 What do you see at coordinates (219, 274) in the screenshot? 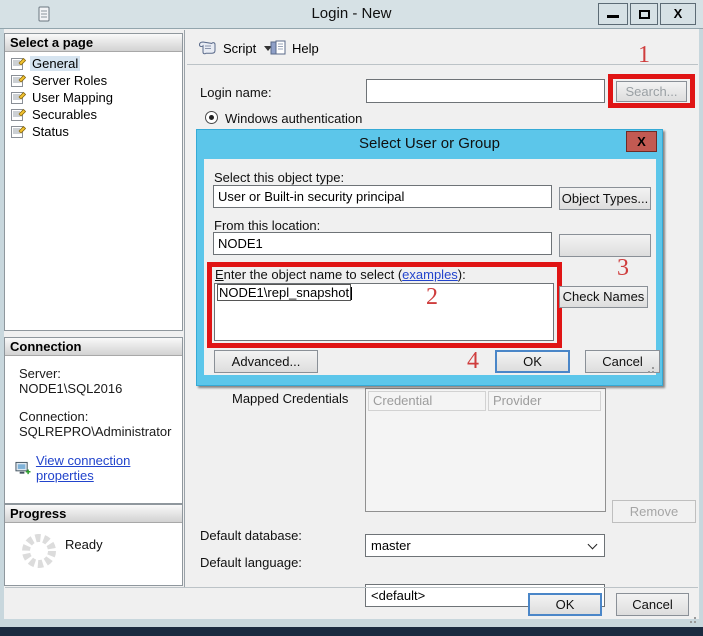
I see `object-name-label-accelerator: E` at bounding box center [219, 274].